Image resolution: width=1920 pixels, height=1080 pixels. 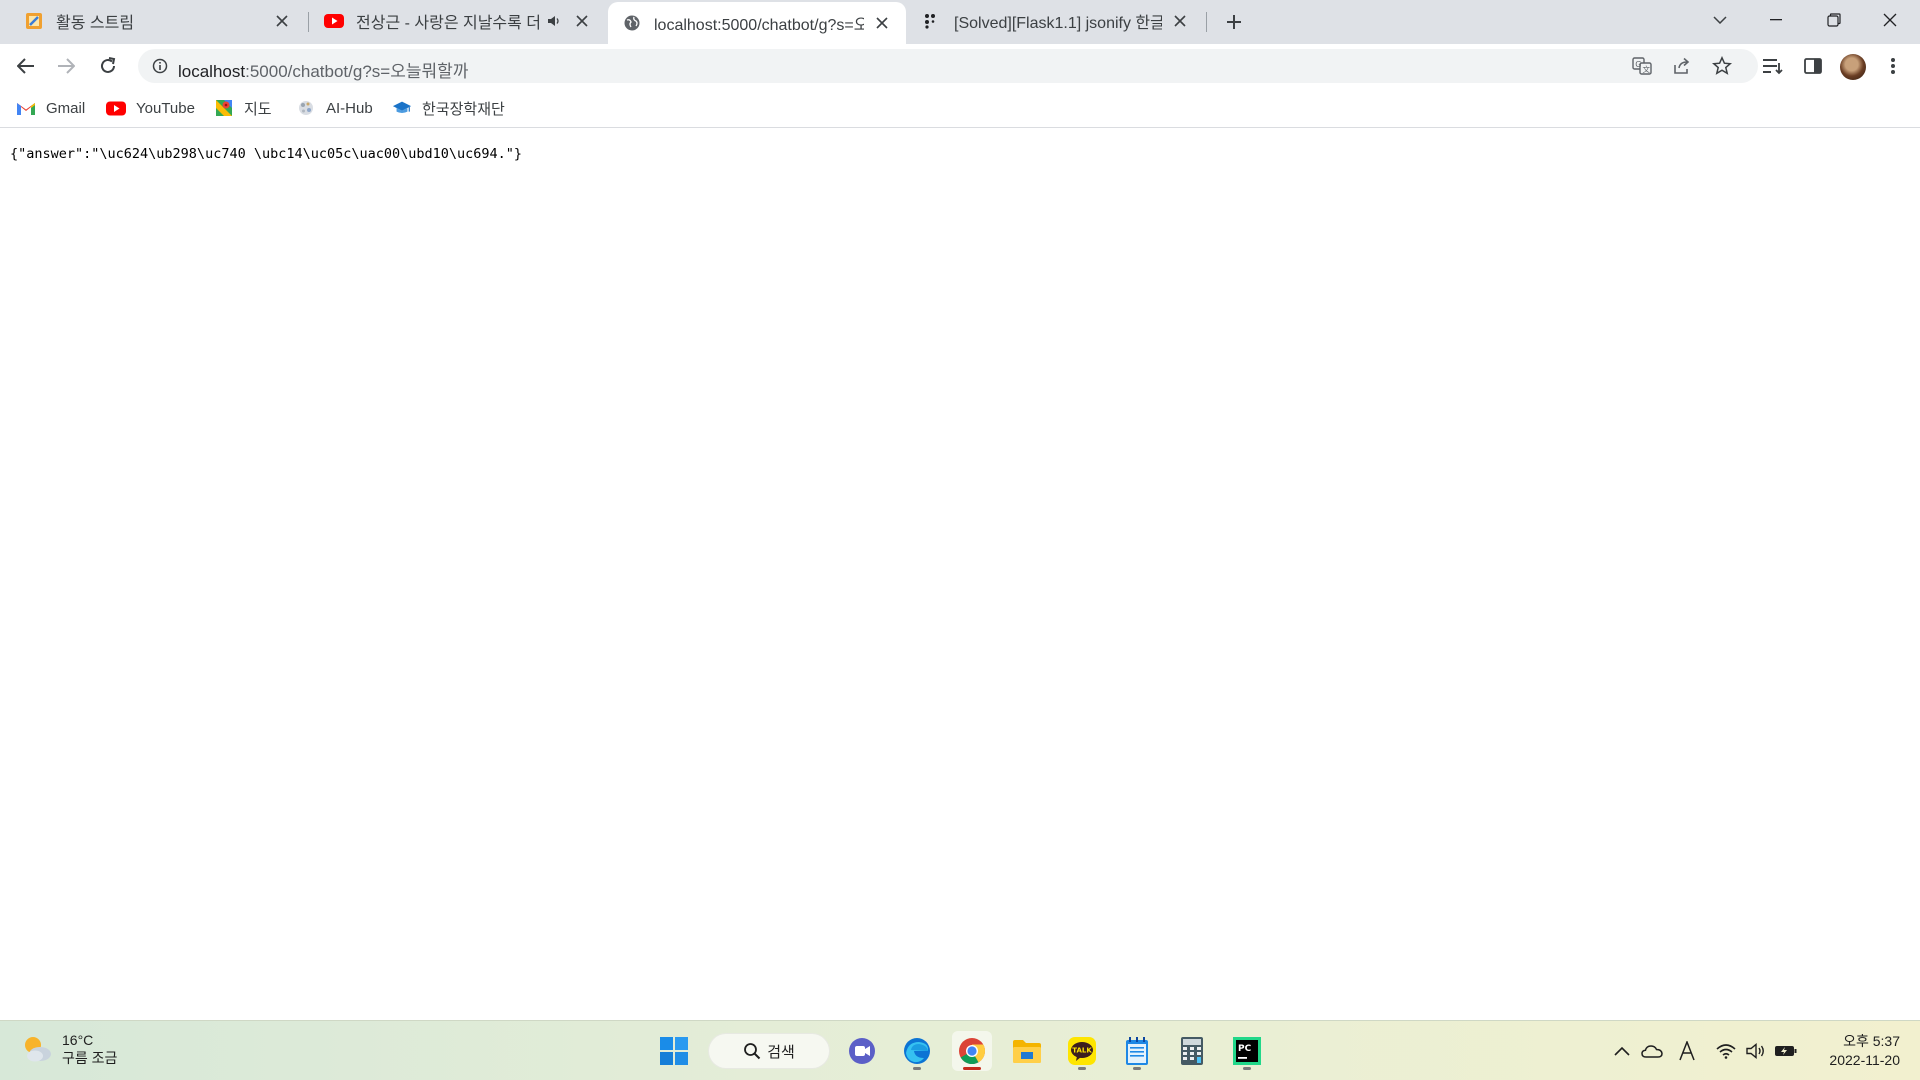 I want to click on bookmark-gmail: Gmail, so click(x=50, y=108).